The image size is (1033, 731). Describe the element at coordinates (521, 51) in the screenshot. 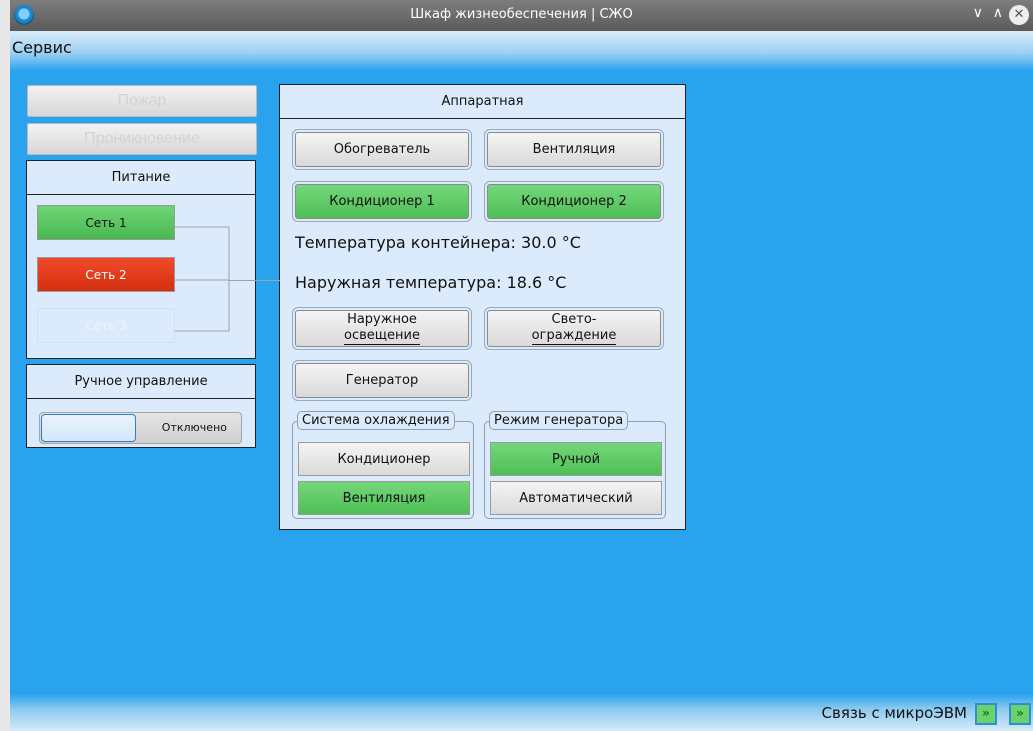

I see `menu-bar: Сервис` at that location.